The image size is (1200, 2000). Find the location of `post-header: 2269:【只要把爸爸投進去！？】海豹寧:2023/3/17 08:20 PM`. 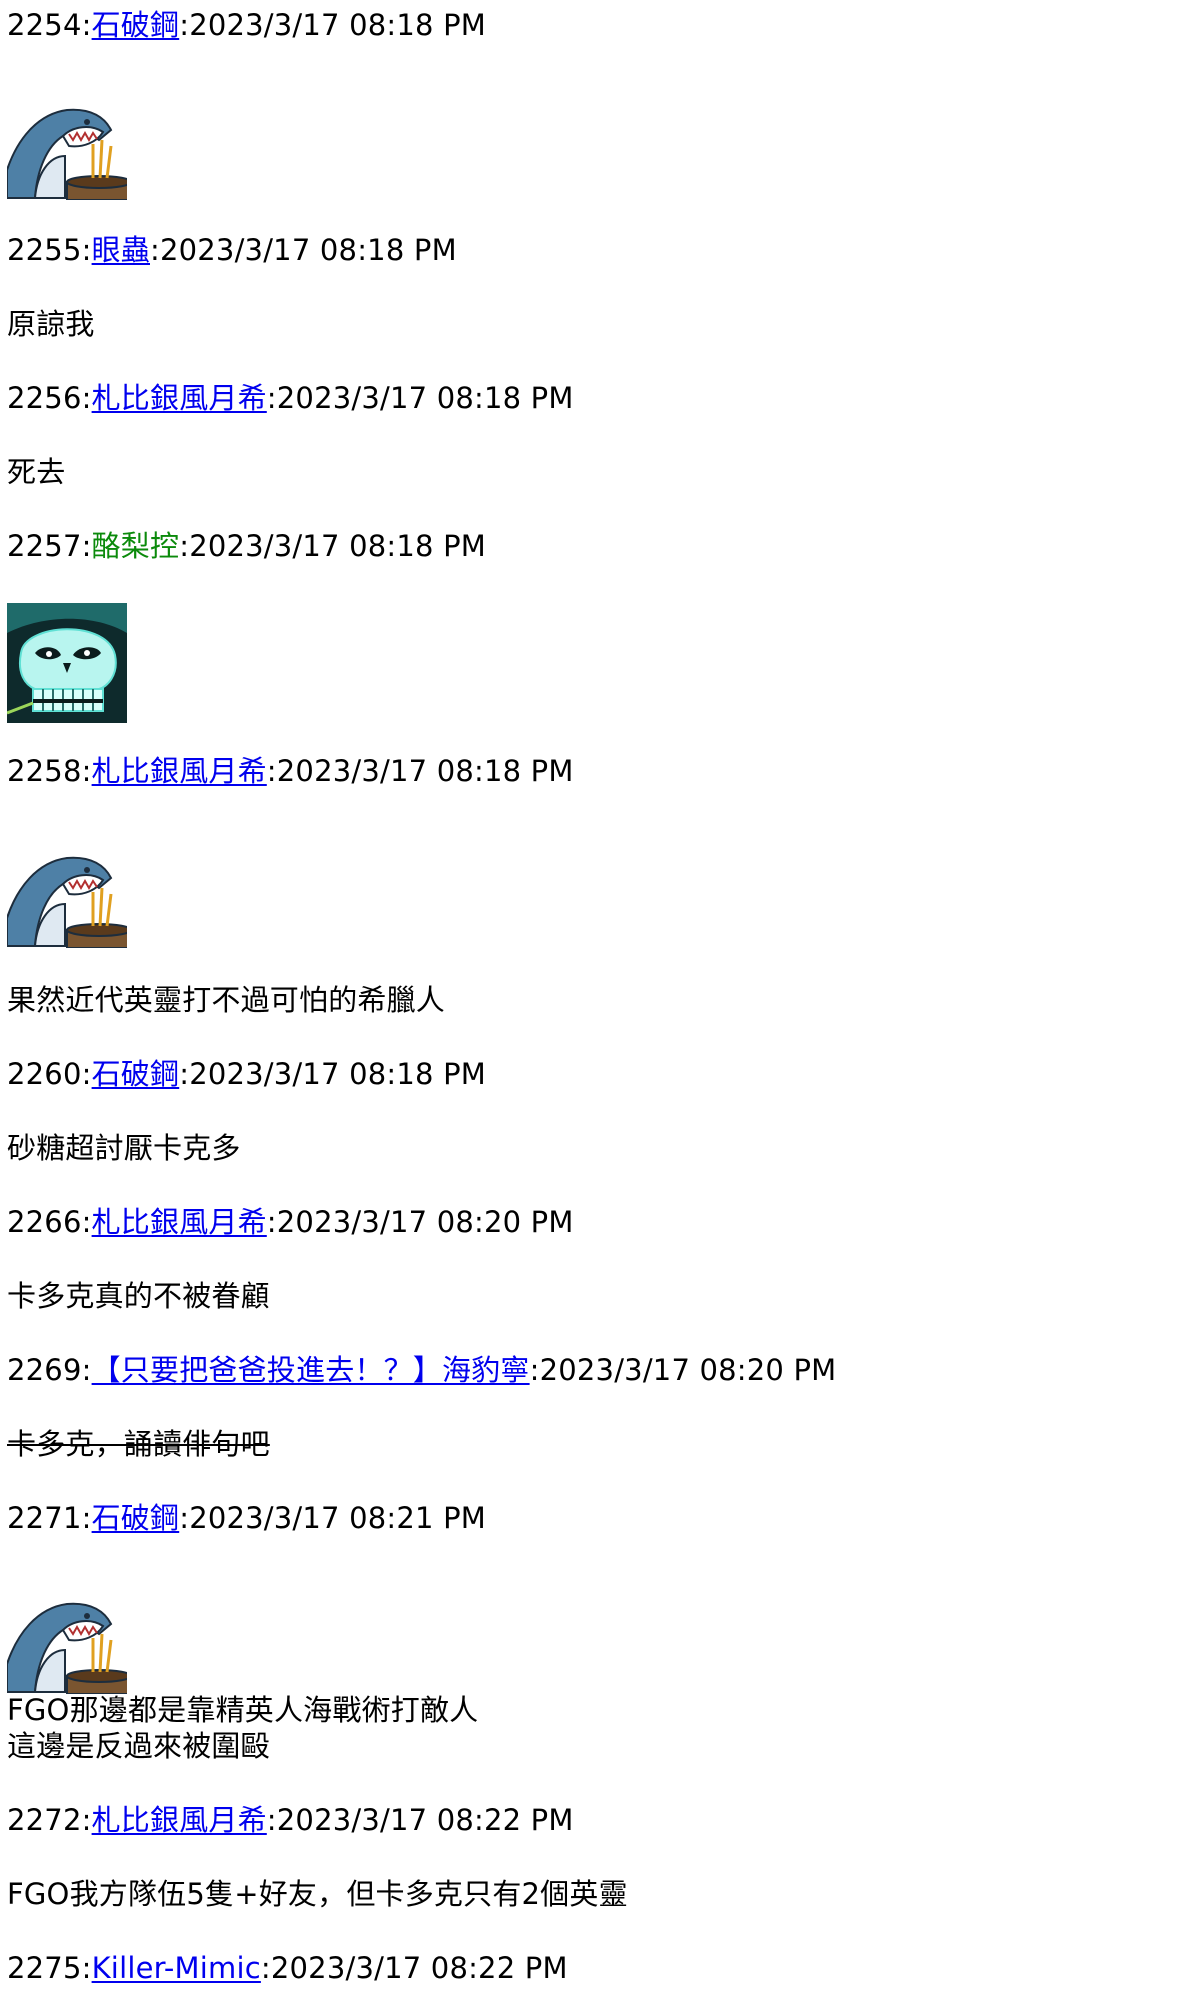

post-header: 2269:【只要把爸爸投進去！？】海豹寧:2023/3/17 08:20 PM is located at coordinates (422, 1370).